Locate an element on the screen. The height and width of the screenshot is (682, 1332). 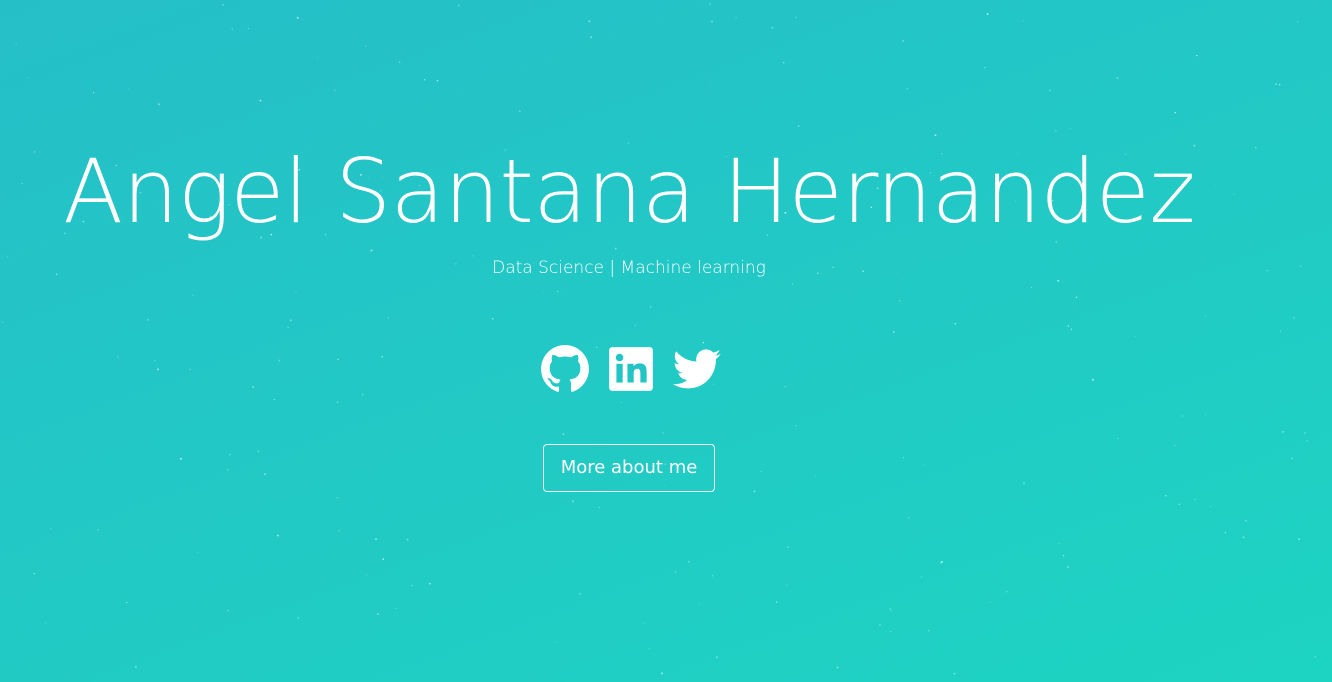
linkedin-icon is located at coordinates (631, 369).